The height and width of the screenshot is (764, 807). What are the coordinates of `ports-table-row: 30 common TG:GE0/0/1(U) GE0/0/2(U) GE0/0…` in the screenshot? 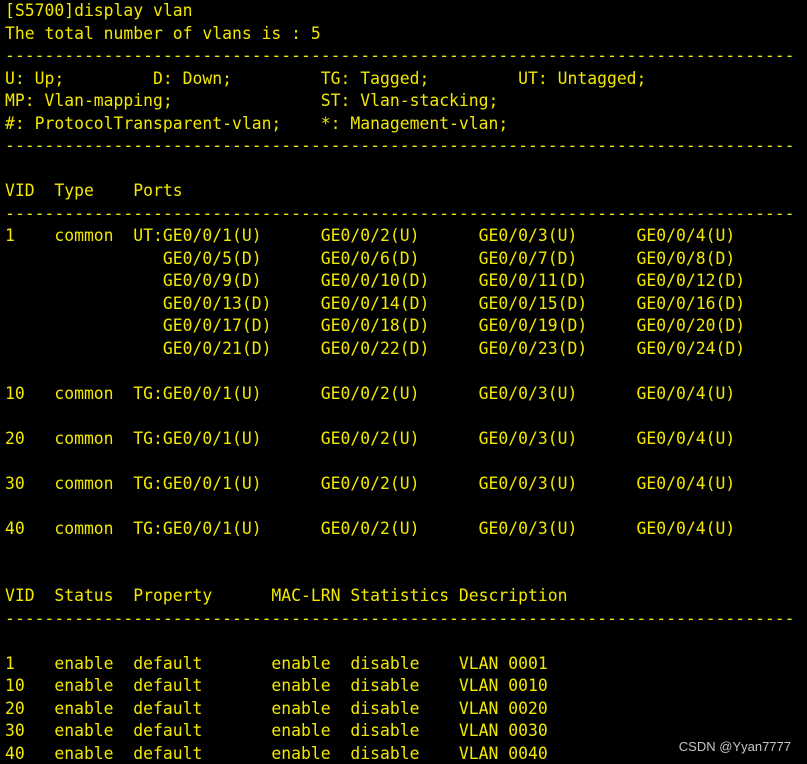 It's located at (370, 483).